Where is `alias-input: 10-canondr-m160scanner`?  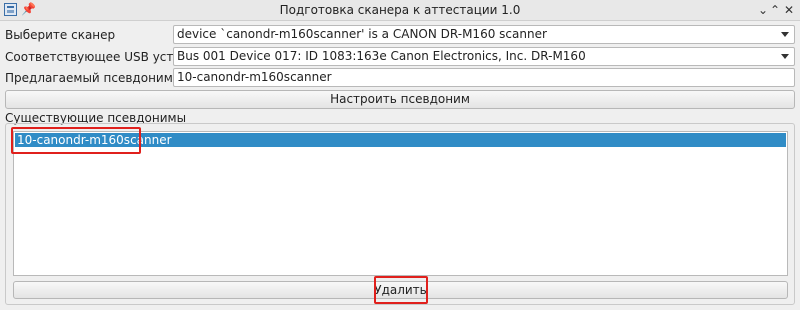 alias-input: 10-canondr-m160scanner is located at coordinates (484, 77).